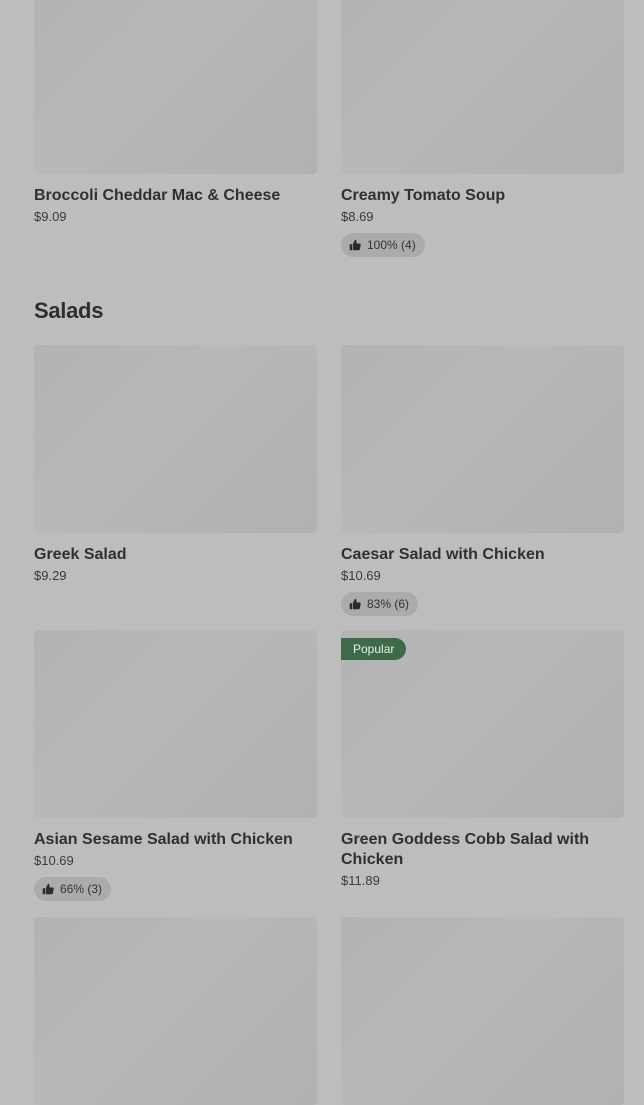  I want to click on menu-item-name: Asian Sesame Salad with Chicken, so click(163, 839).